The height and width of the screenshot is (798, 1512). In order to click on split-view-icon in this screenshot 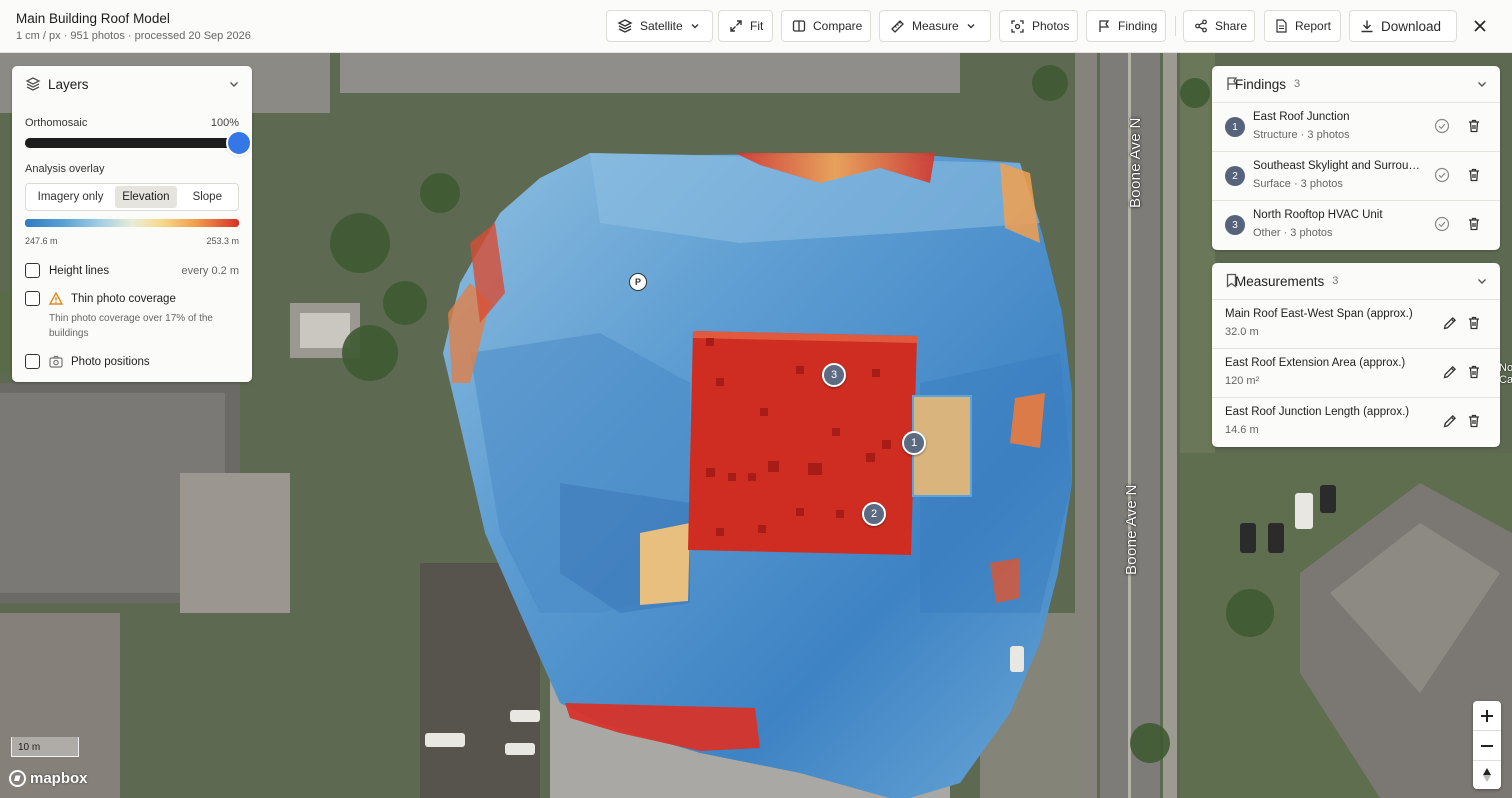, I will do `click(799, 26)`.